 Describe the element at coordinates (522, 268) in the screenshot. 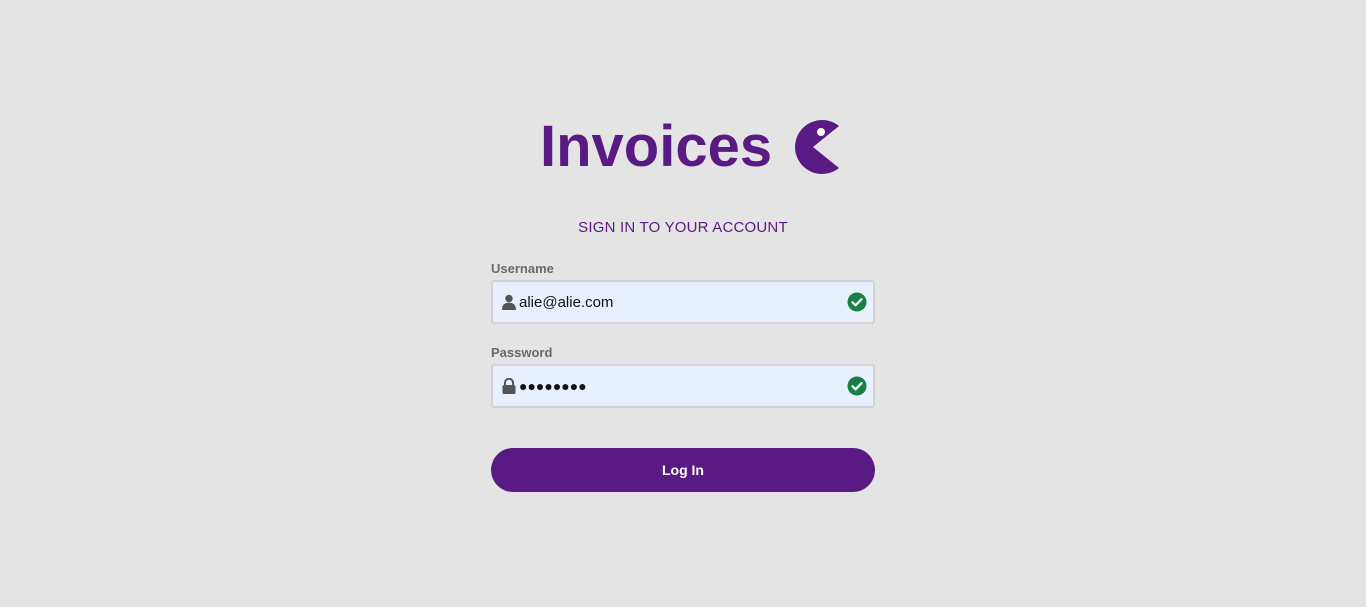

I see `username-label: Username` at that location.